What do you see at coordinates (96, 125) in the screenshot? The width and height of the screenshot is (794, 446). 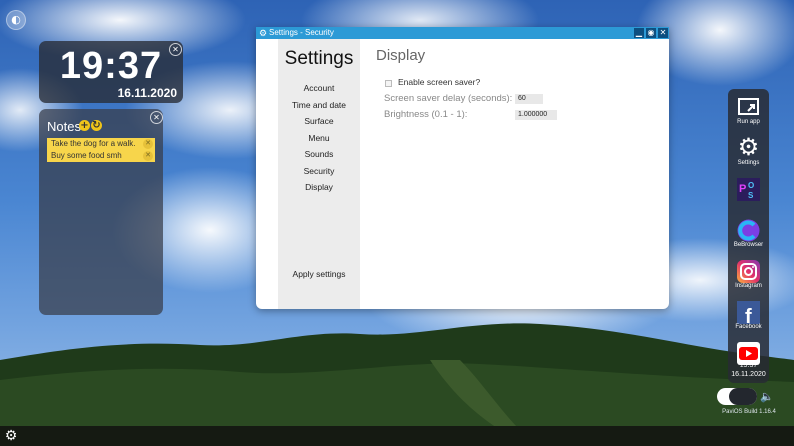 I see `refresh-icon: ↻` at bounding box center [96, 125].